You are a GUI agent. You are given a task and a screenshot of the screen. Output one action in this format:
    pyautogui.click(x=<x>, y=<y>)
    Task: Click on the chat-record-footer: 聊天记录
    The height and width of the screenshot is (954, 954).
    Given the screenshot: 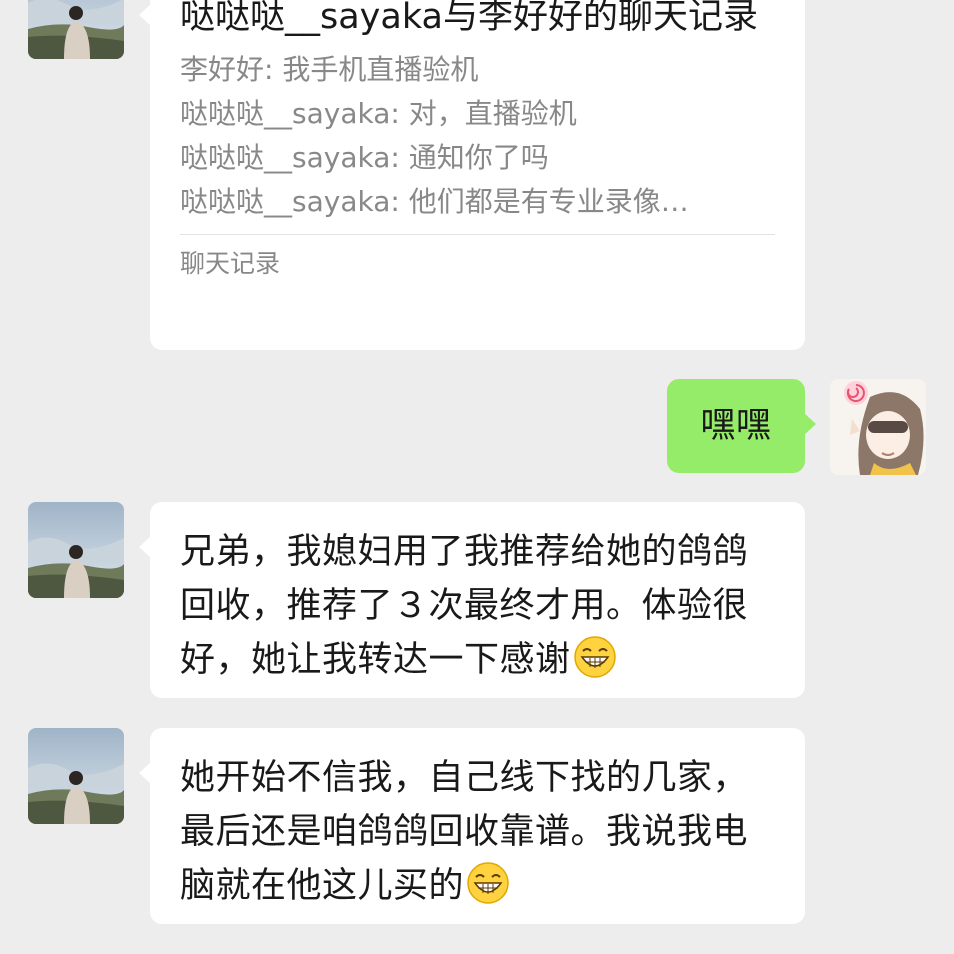 What is the action you would take?
    pyautogui.click(x=230, y=263)
    